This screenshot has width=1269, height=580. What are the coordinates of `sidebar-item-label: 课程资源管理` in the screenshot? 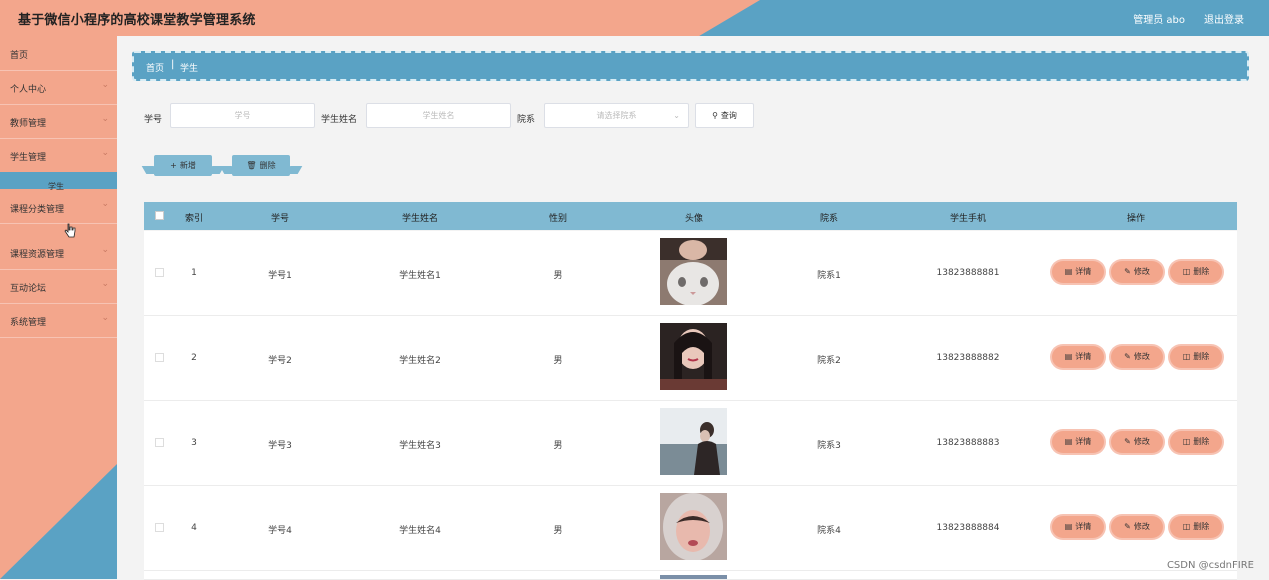 It's located at (37, 255).